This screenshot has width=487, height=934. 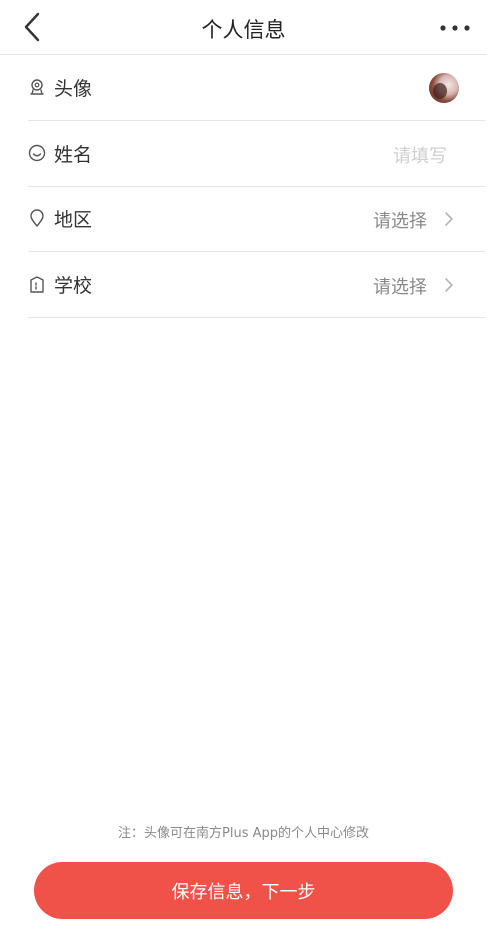 I want to click on school-row: 学校 请选择, so click(x=256, y=285).